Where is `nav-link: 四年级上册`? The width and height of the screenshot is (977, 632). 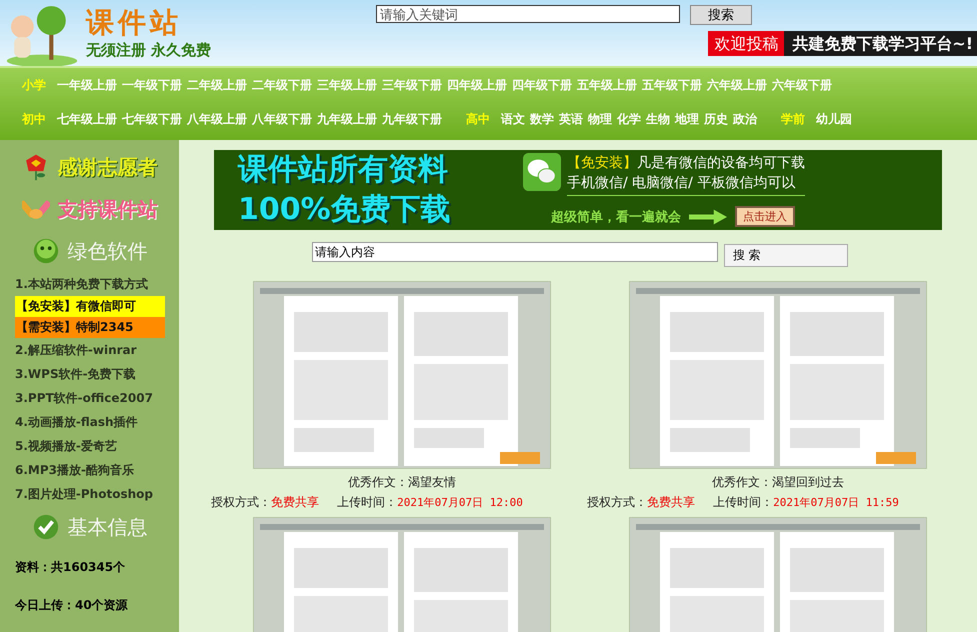
nav-link: 四年级上册 is located at coordinates (477, 85).